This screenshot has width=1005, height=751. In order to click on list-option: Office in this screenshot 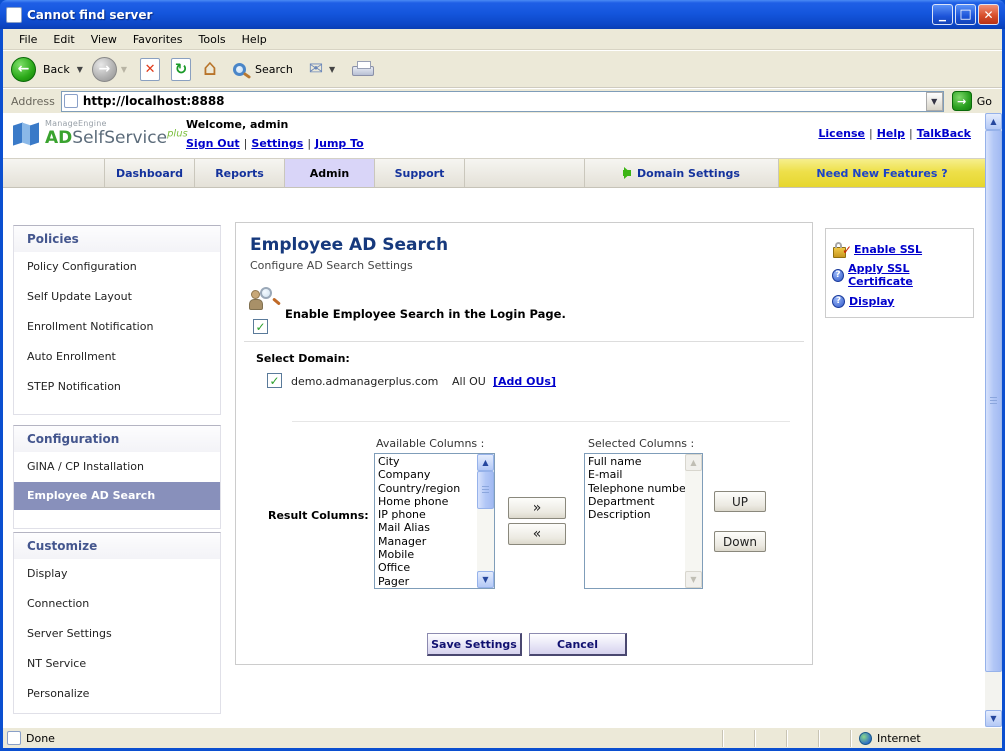, I will do `click(426, 567)`.